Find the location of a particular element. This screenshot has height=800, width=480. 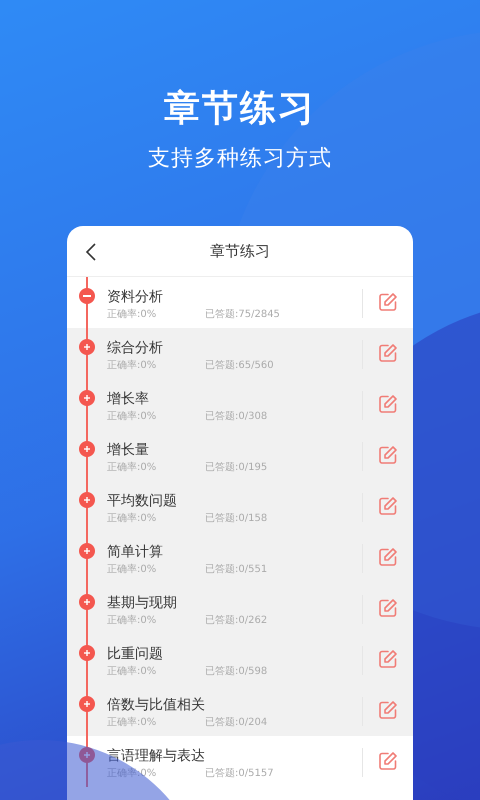

chapter-title: 基期与现期 is located at coordinates (142, 603).